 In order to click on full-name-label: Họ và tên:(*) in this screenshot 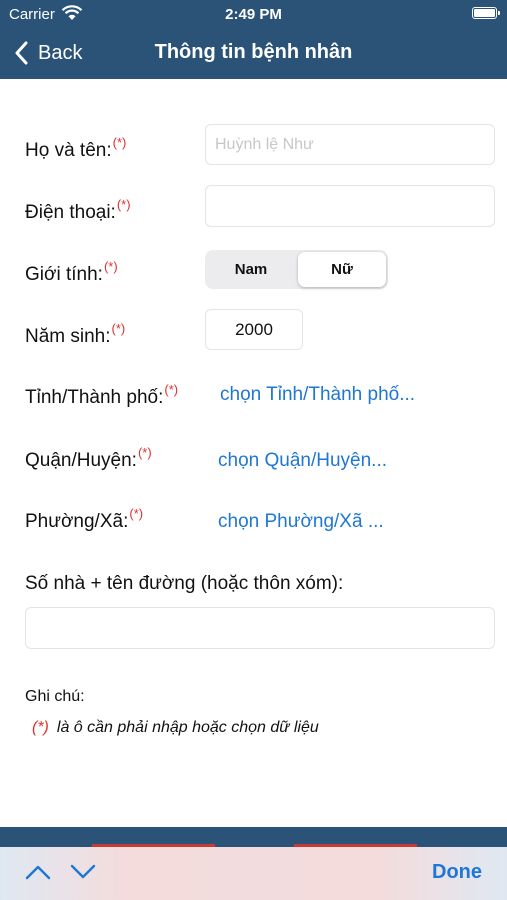, I will do `click(76, 148)`.